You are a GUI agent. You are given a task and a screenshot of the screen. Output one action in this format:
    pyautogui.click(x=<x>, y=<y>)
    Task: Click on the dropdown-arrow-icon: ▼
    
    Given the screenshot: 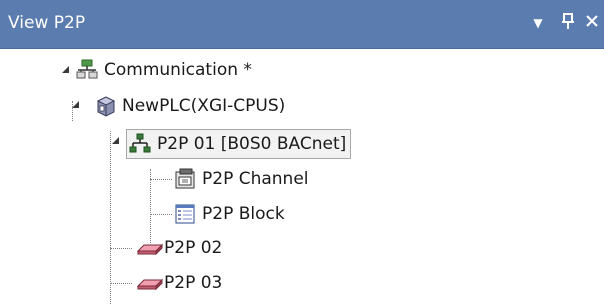 What is the action you would take?
    pyautogui.click(x=538, y=23)
    